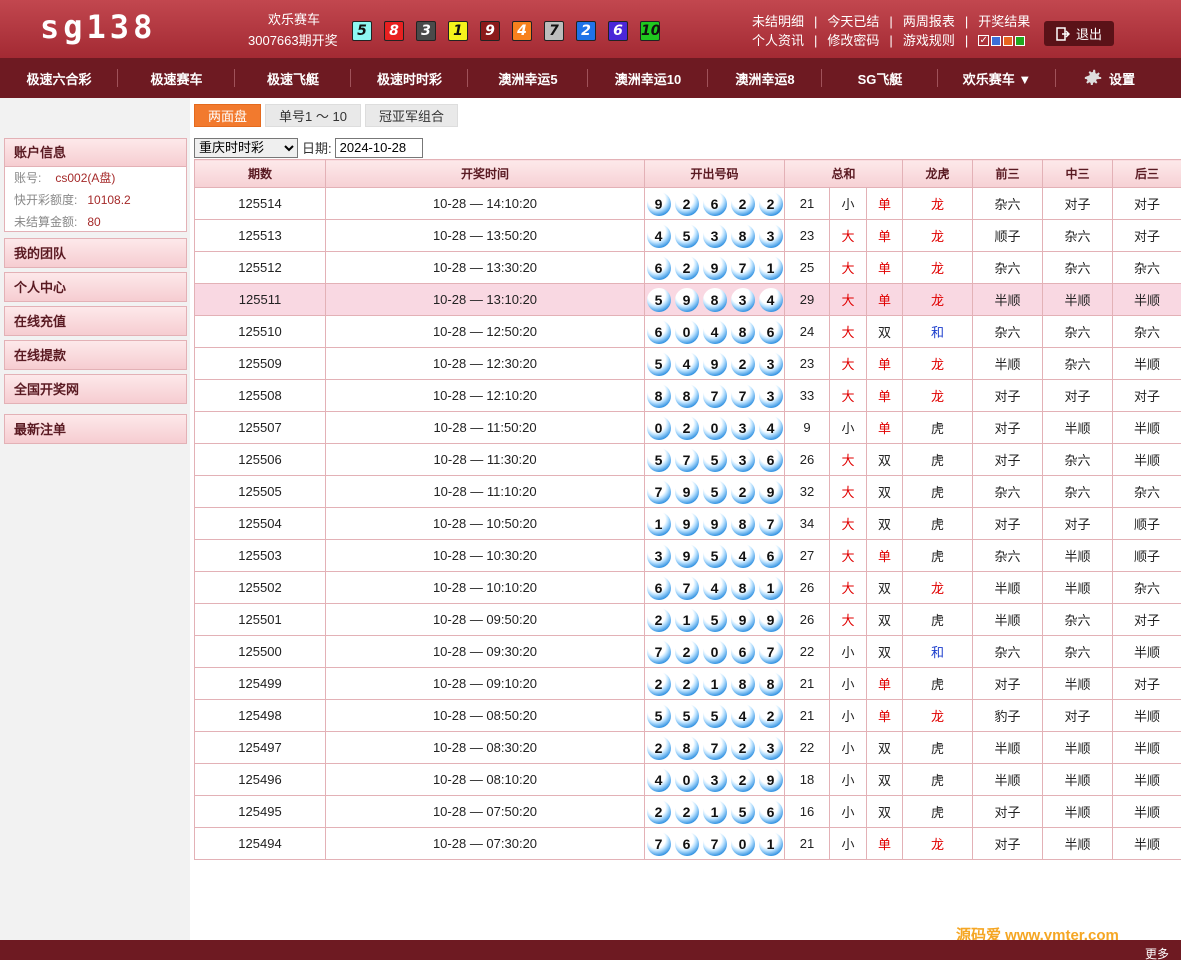 The image size is (1181, 960). What do you see at coordinates (95, 429) in the screenshot?
I see `sidebar-item-latest-bets: 最新注单` at bounding box center [95, 429].